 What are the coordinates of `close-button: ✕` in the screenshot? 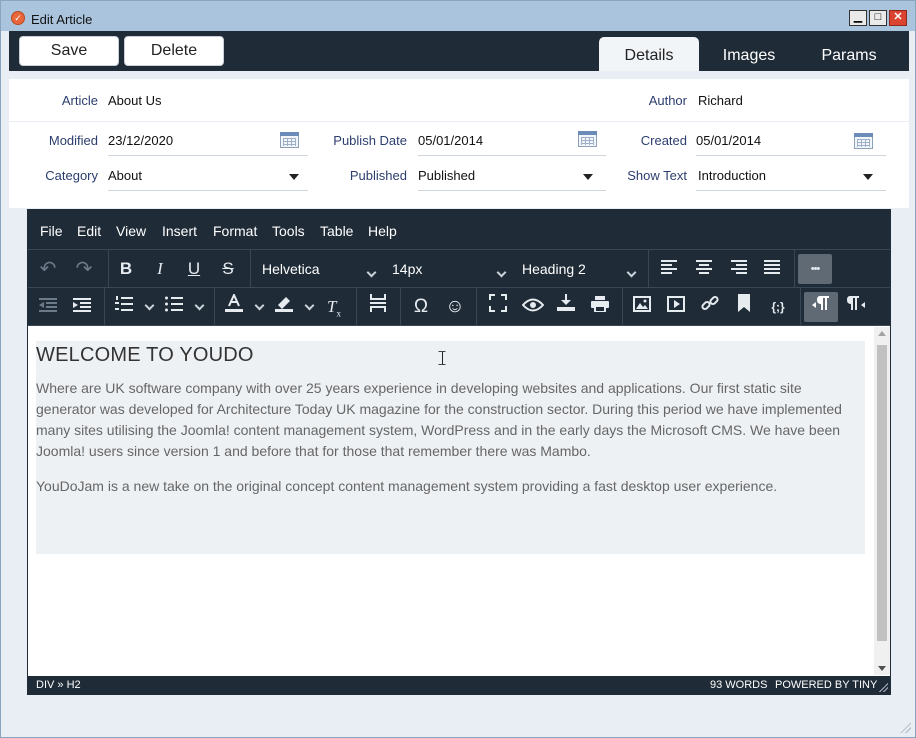 It's located at (898, 18).